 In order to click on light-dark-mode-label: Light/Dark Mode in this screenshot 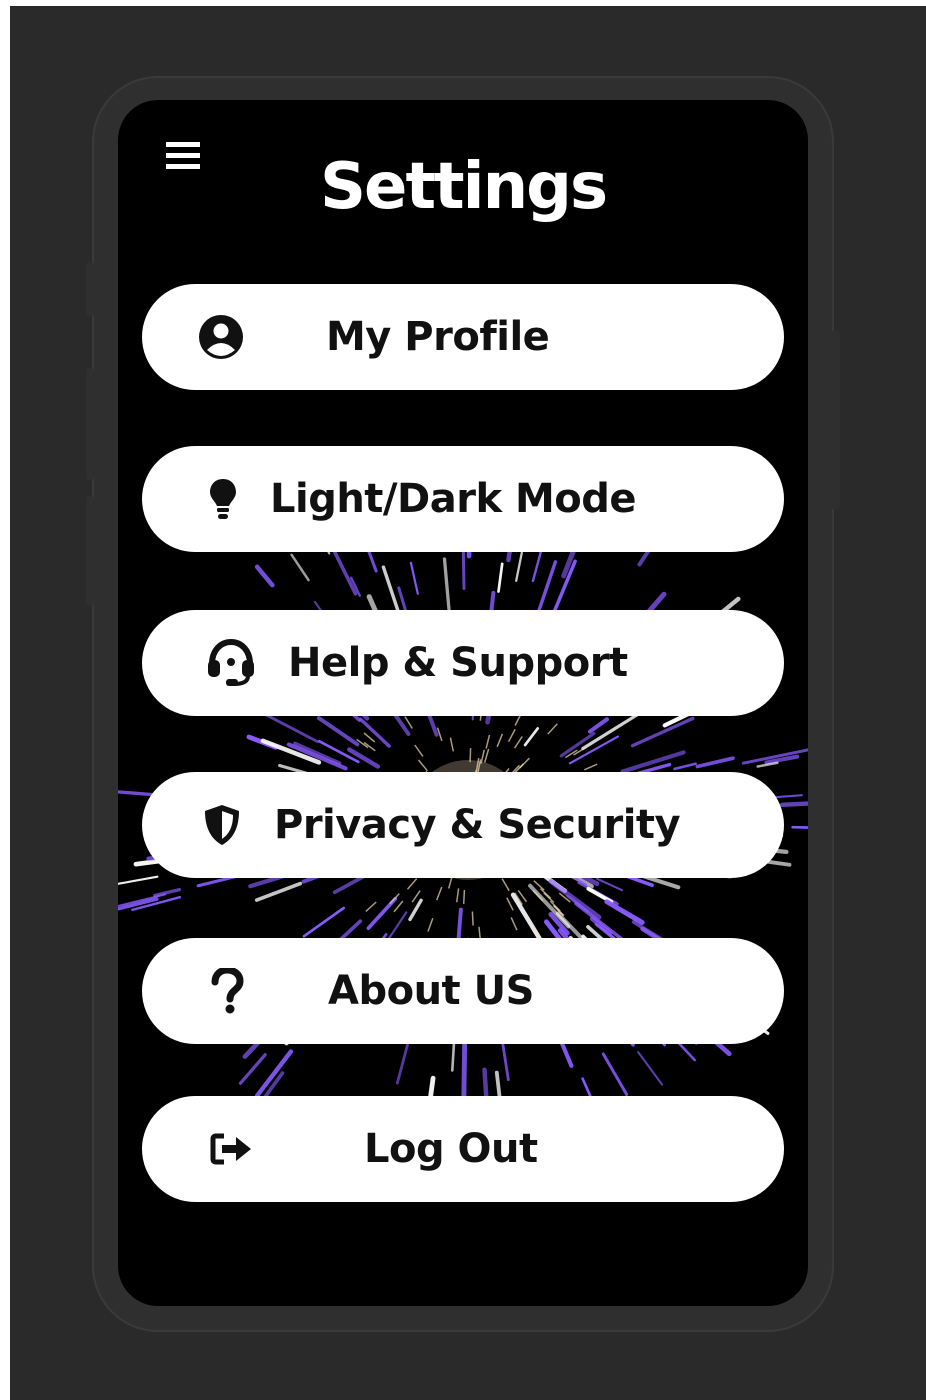, I will do `click(453, 499)`.